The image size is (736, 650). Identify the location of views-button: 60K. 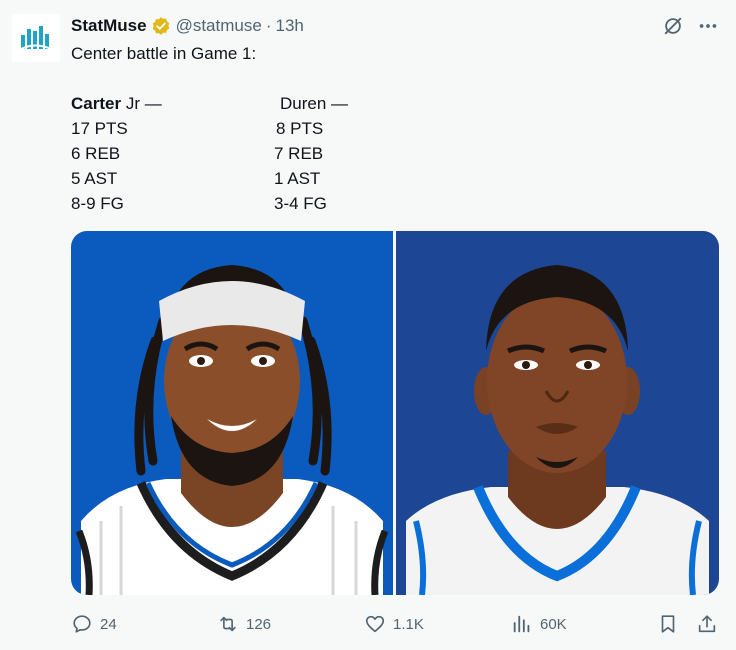
(539, 624).